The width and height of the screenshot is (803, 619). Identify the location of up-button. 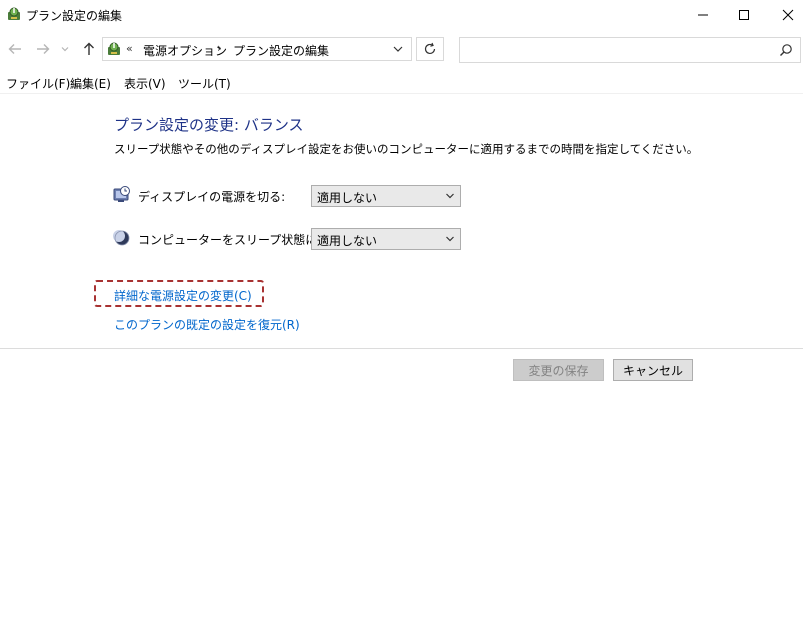
(89, 49).